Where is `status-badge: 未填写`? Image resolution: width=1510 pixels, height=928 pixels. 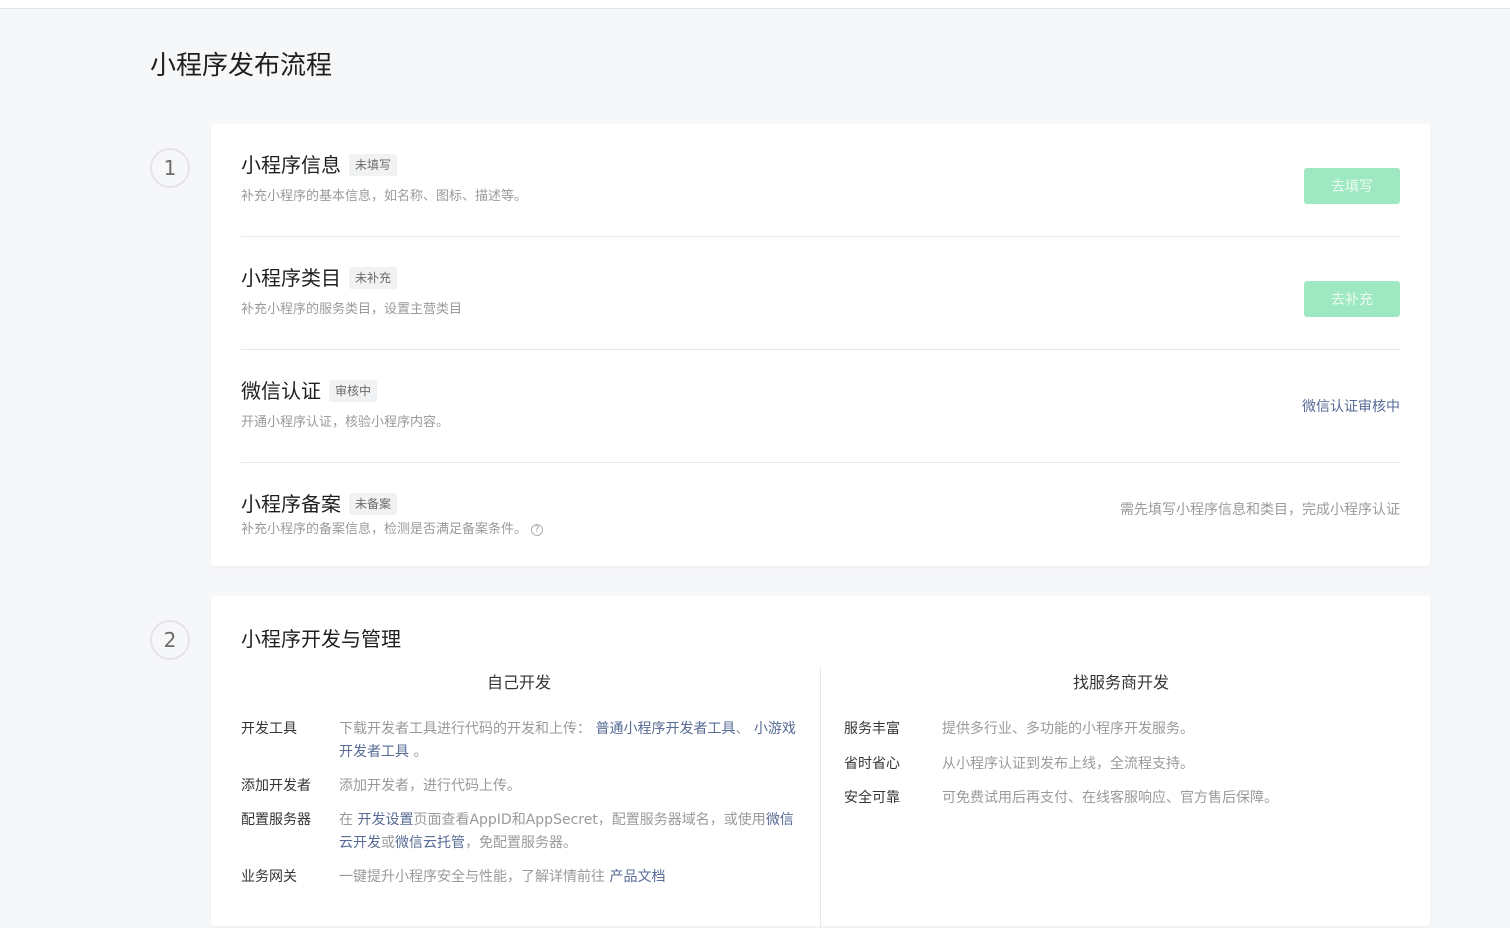
status-badge: 未填写 is located at coordinates (373, 165).